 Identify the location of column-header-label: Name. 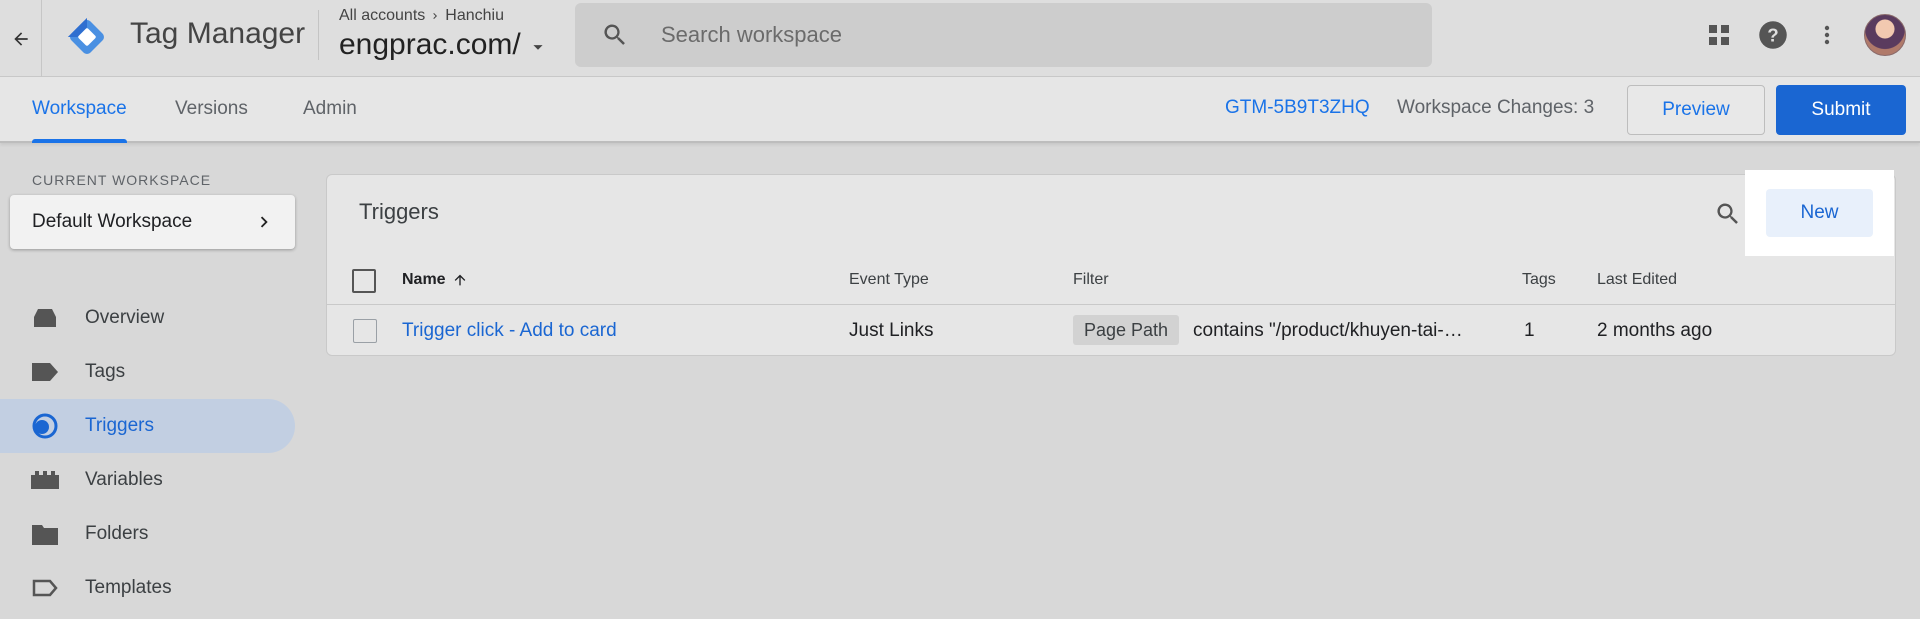
(424, 279).